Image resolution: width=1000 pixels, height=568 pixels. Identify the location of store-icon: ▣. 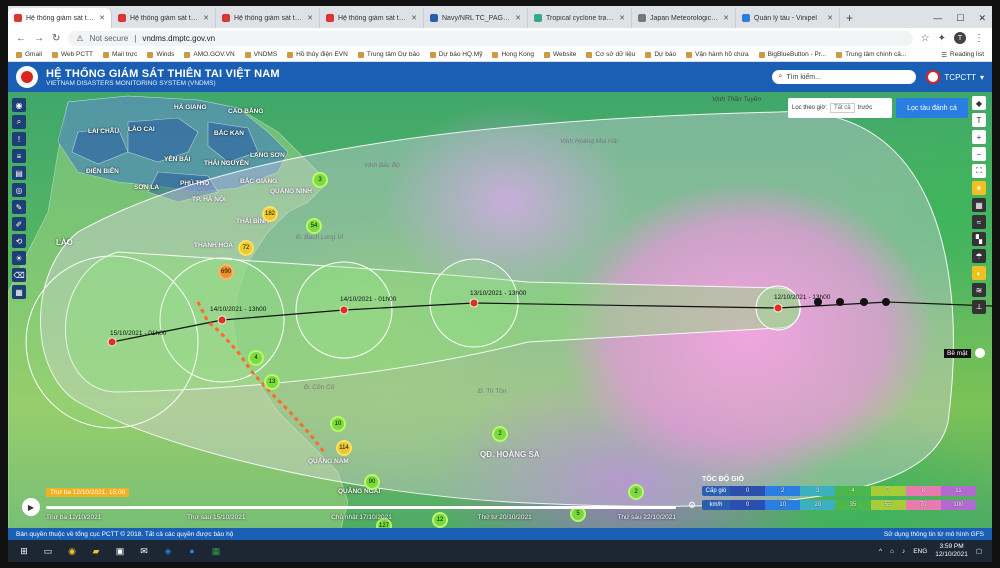
(120, 551).